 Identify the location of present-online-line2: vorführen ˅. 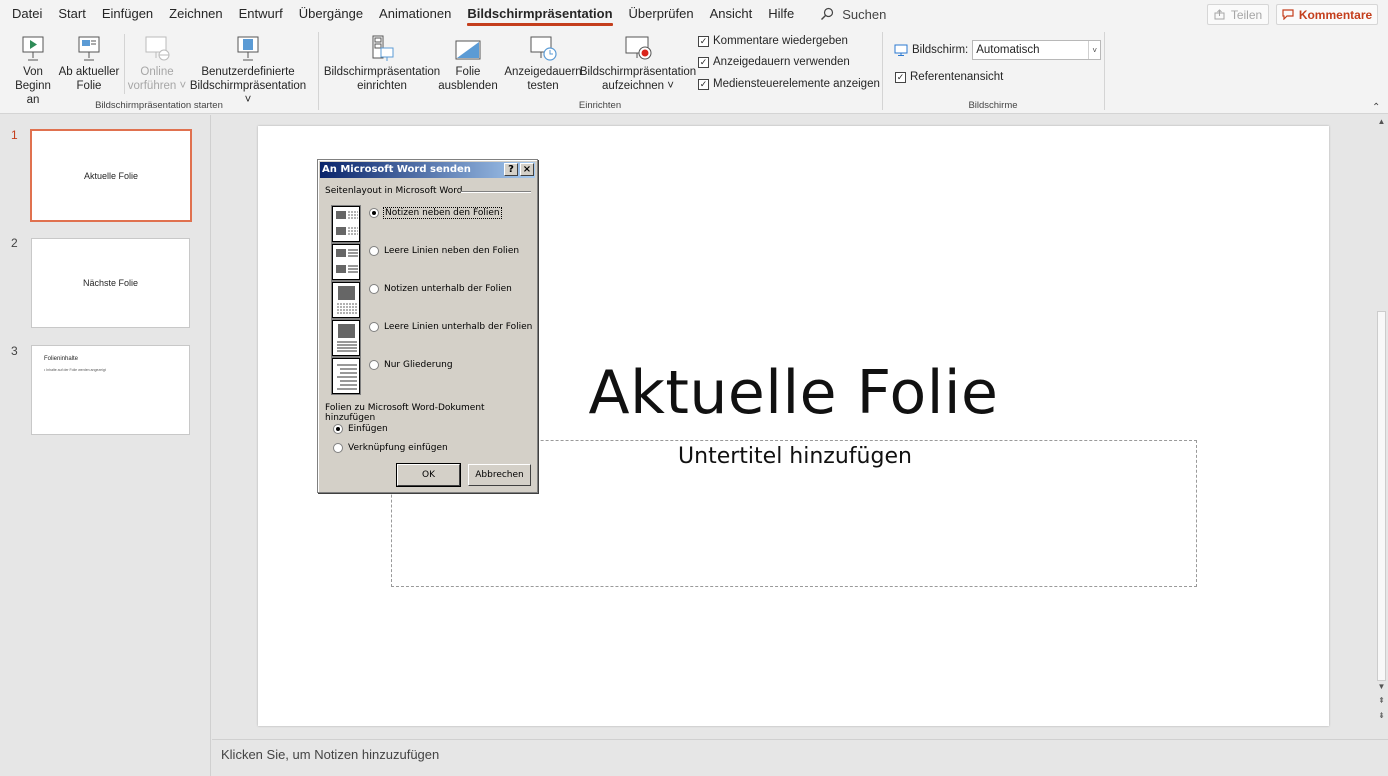
(157, 86).